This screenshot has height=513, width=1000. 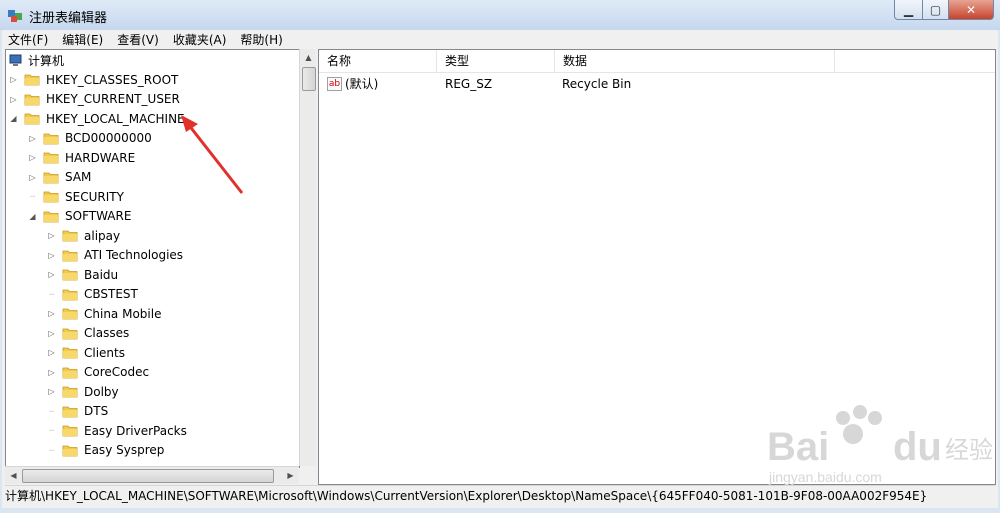 I want to click on tree-root-label: 计算机, so click(x=46, y=61).